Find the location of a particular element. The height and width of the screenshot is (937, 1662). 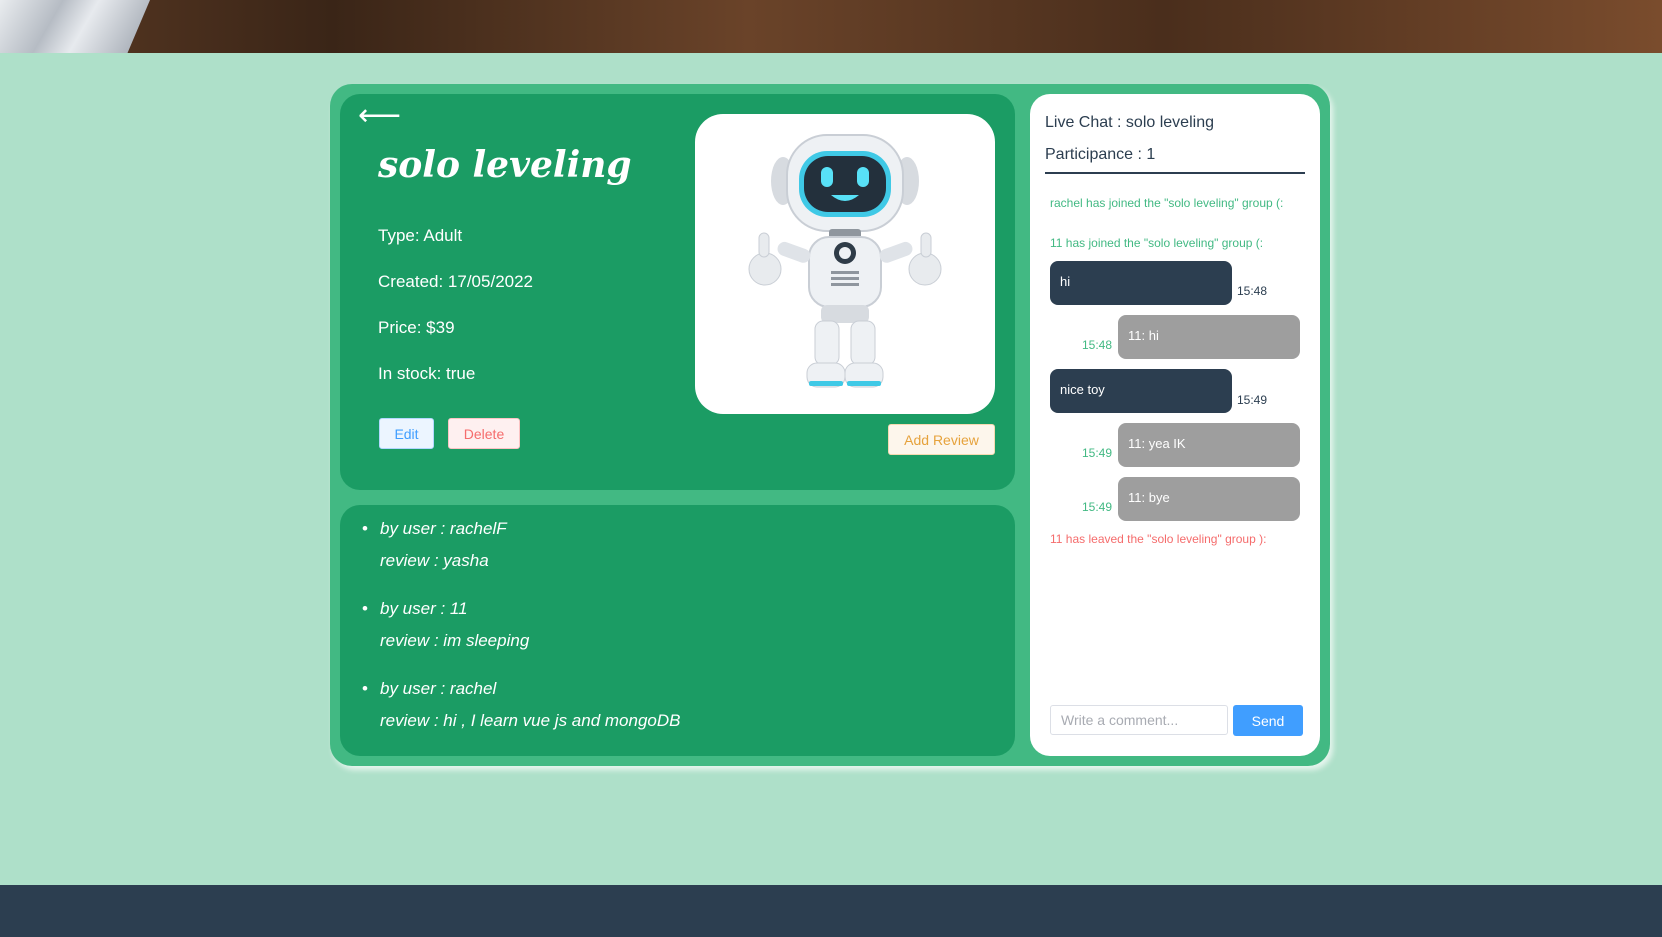

comment-input is located at coordinates (1139, 720).